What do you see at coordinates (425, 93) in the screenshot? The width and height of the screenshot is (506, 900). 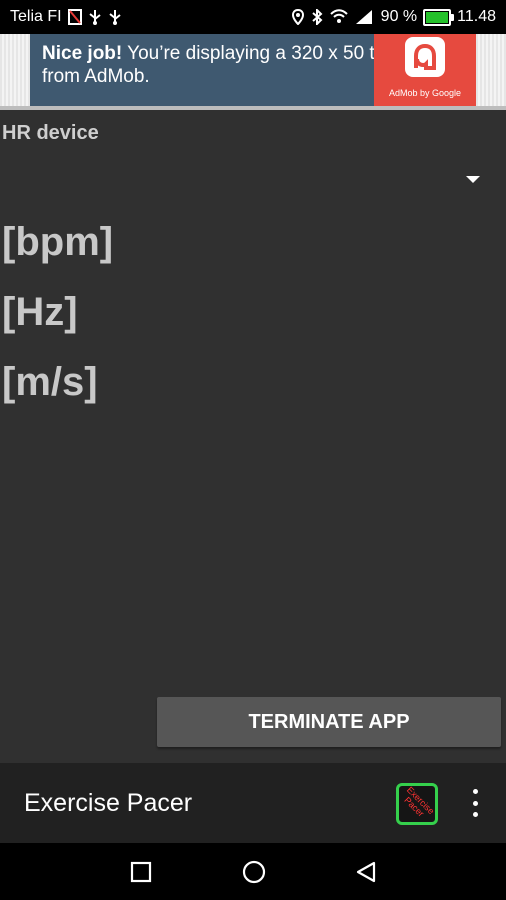 I see `admob-logo-text: AdMob by Google` at bounding box center [425, 93].